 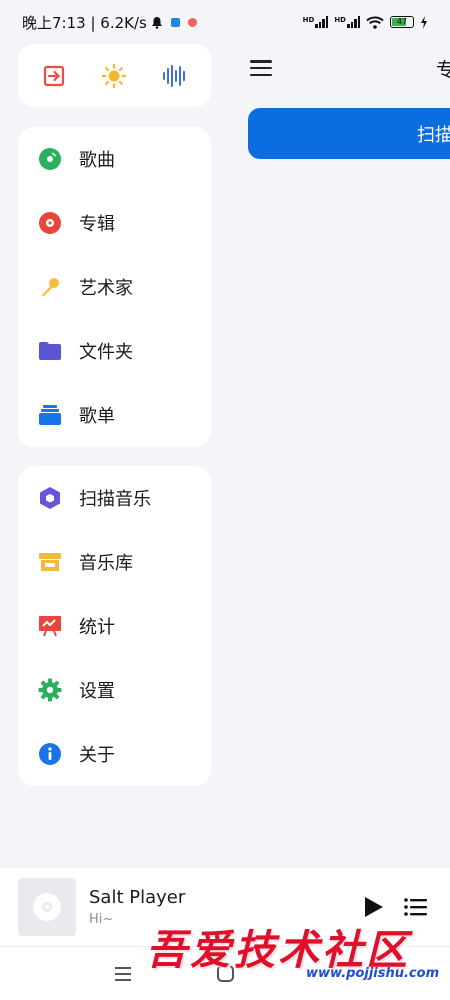 What do you see at coordinates (137, 897) in the screenshot?
I see `player-title: Salt Player` at bounding box center [137, 897].